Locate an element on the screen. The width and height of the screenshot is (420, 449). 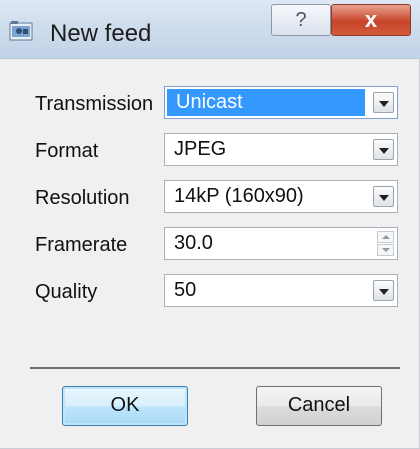
framerate-value: 30.0 is located at coordinates (193, 243).